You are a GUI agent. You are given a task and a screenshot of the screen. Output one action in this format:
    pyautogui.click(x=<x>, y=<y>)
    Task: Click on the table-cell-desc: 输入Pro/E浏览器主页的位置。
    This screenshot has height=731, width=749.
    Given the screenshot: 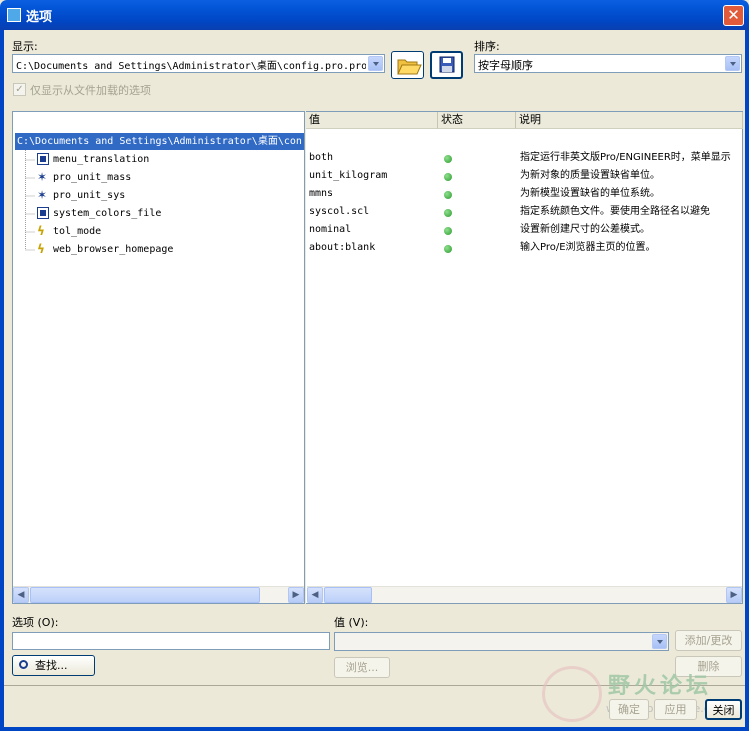 What is the action you would take?
    pyautogui.click(x=588, y=247)
    